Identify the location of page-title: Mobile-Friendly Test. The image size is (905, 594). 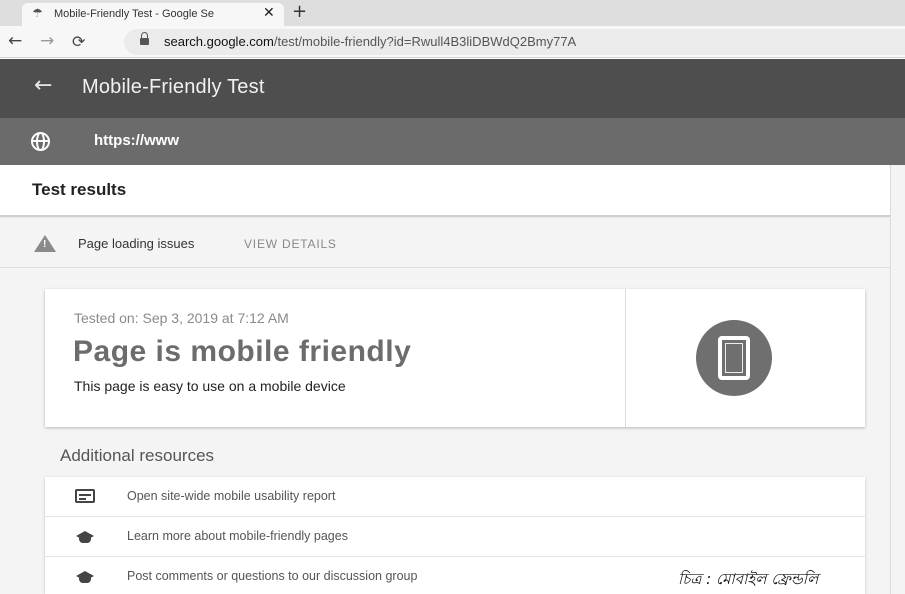
(173, 87).